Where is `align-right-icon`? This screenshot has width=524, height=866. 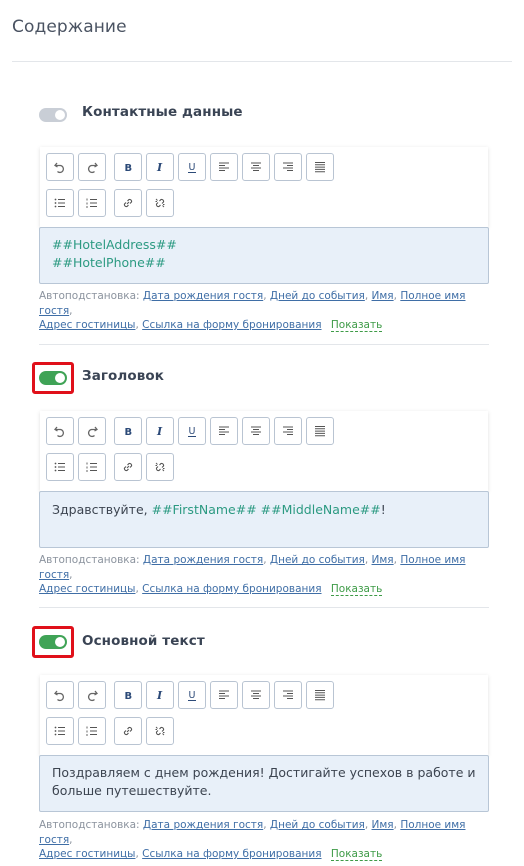 align-right-icon is located at coordinates (288, 694).